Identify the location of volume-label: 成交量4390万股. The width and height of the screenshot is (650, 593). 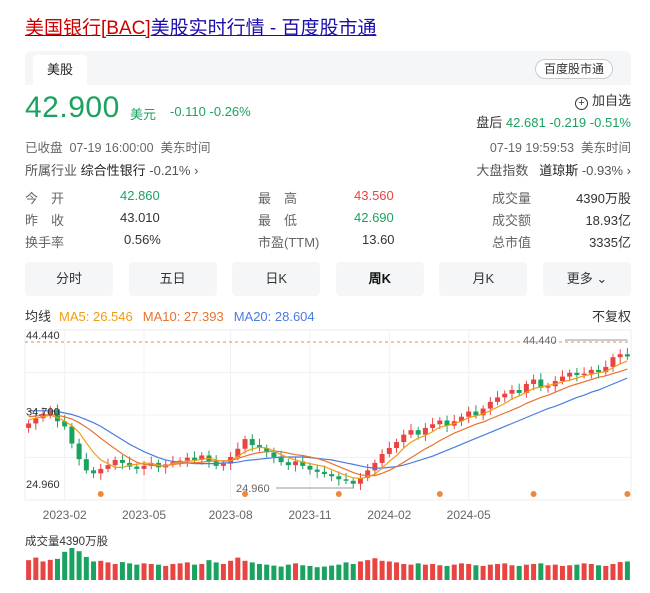
(67, 542).